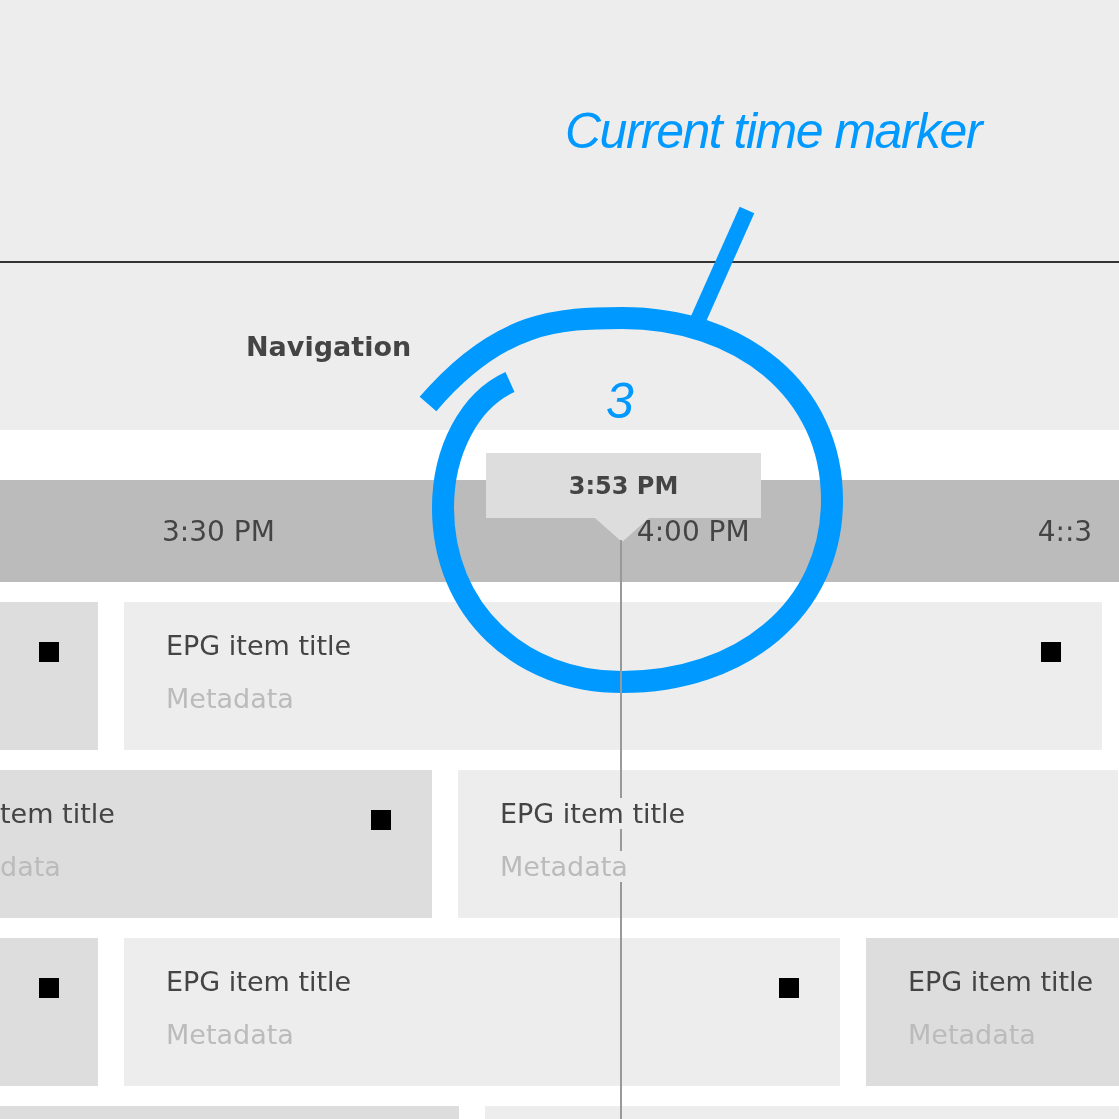 The image size is (1119, 1119). I want to click on annotation-title: Current time marker, so click(773, 131).